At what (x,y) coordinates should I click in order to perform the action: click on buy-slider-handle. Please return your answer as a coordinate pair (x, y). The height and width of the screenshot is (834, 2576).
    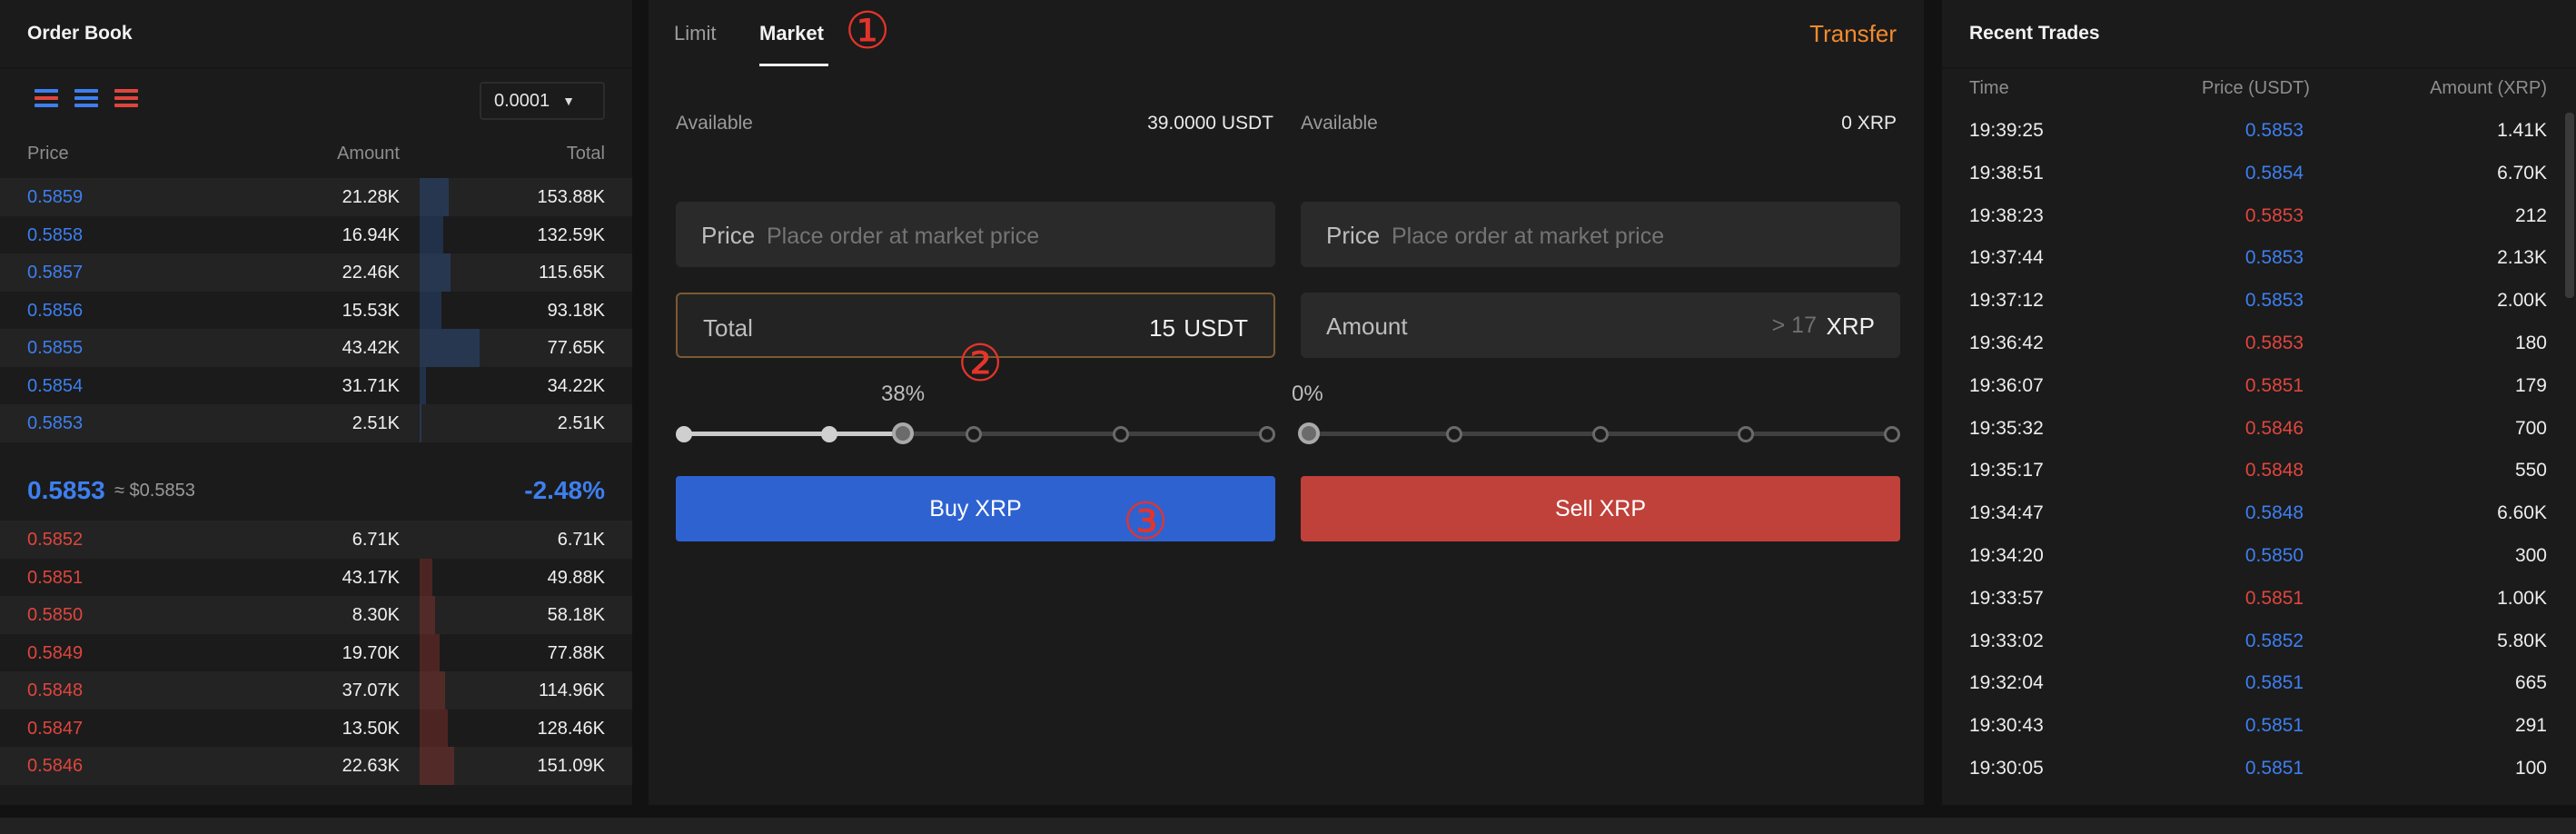
    Looking at the image, I should click on (903, 433).